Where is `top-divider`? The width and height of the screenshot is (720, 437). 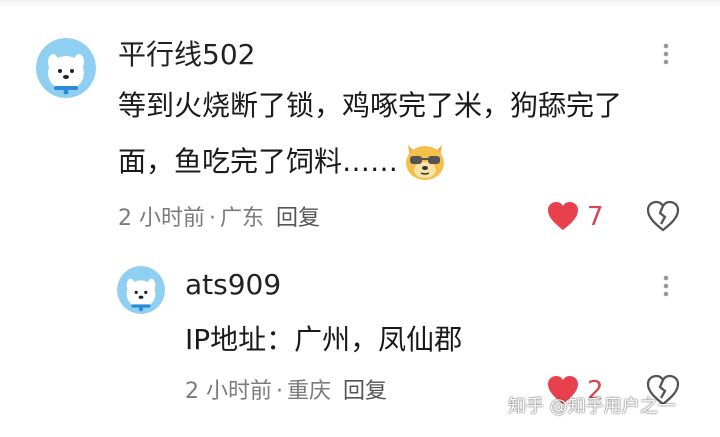
top-divider is located at coordinates (360, 4).